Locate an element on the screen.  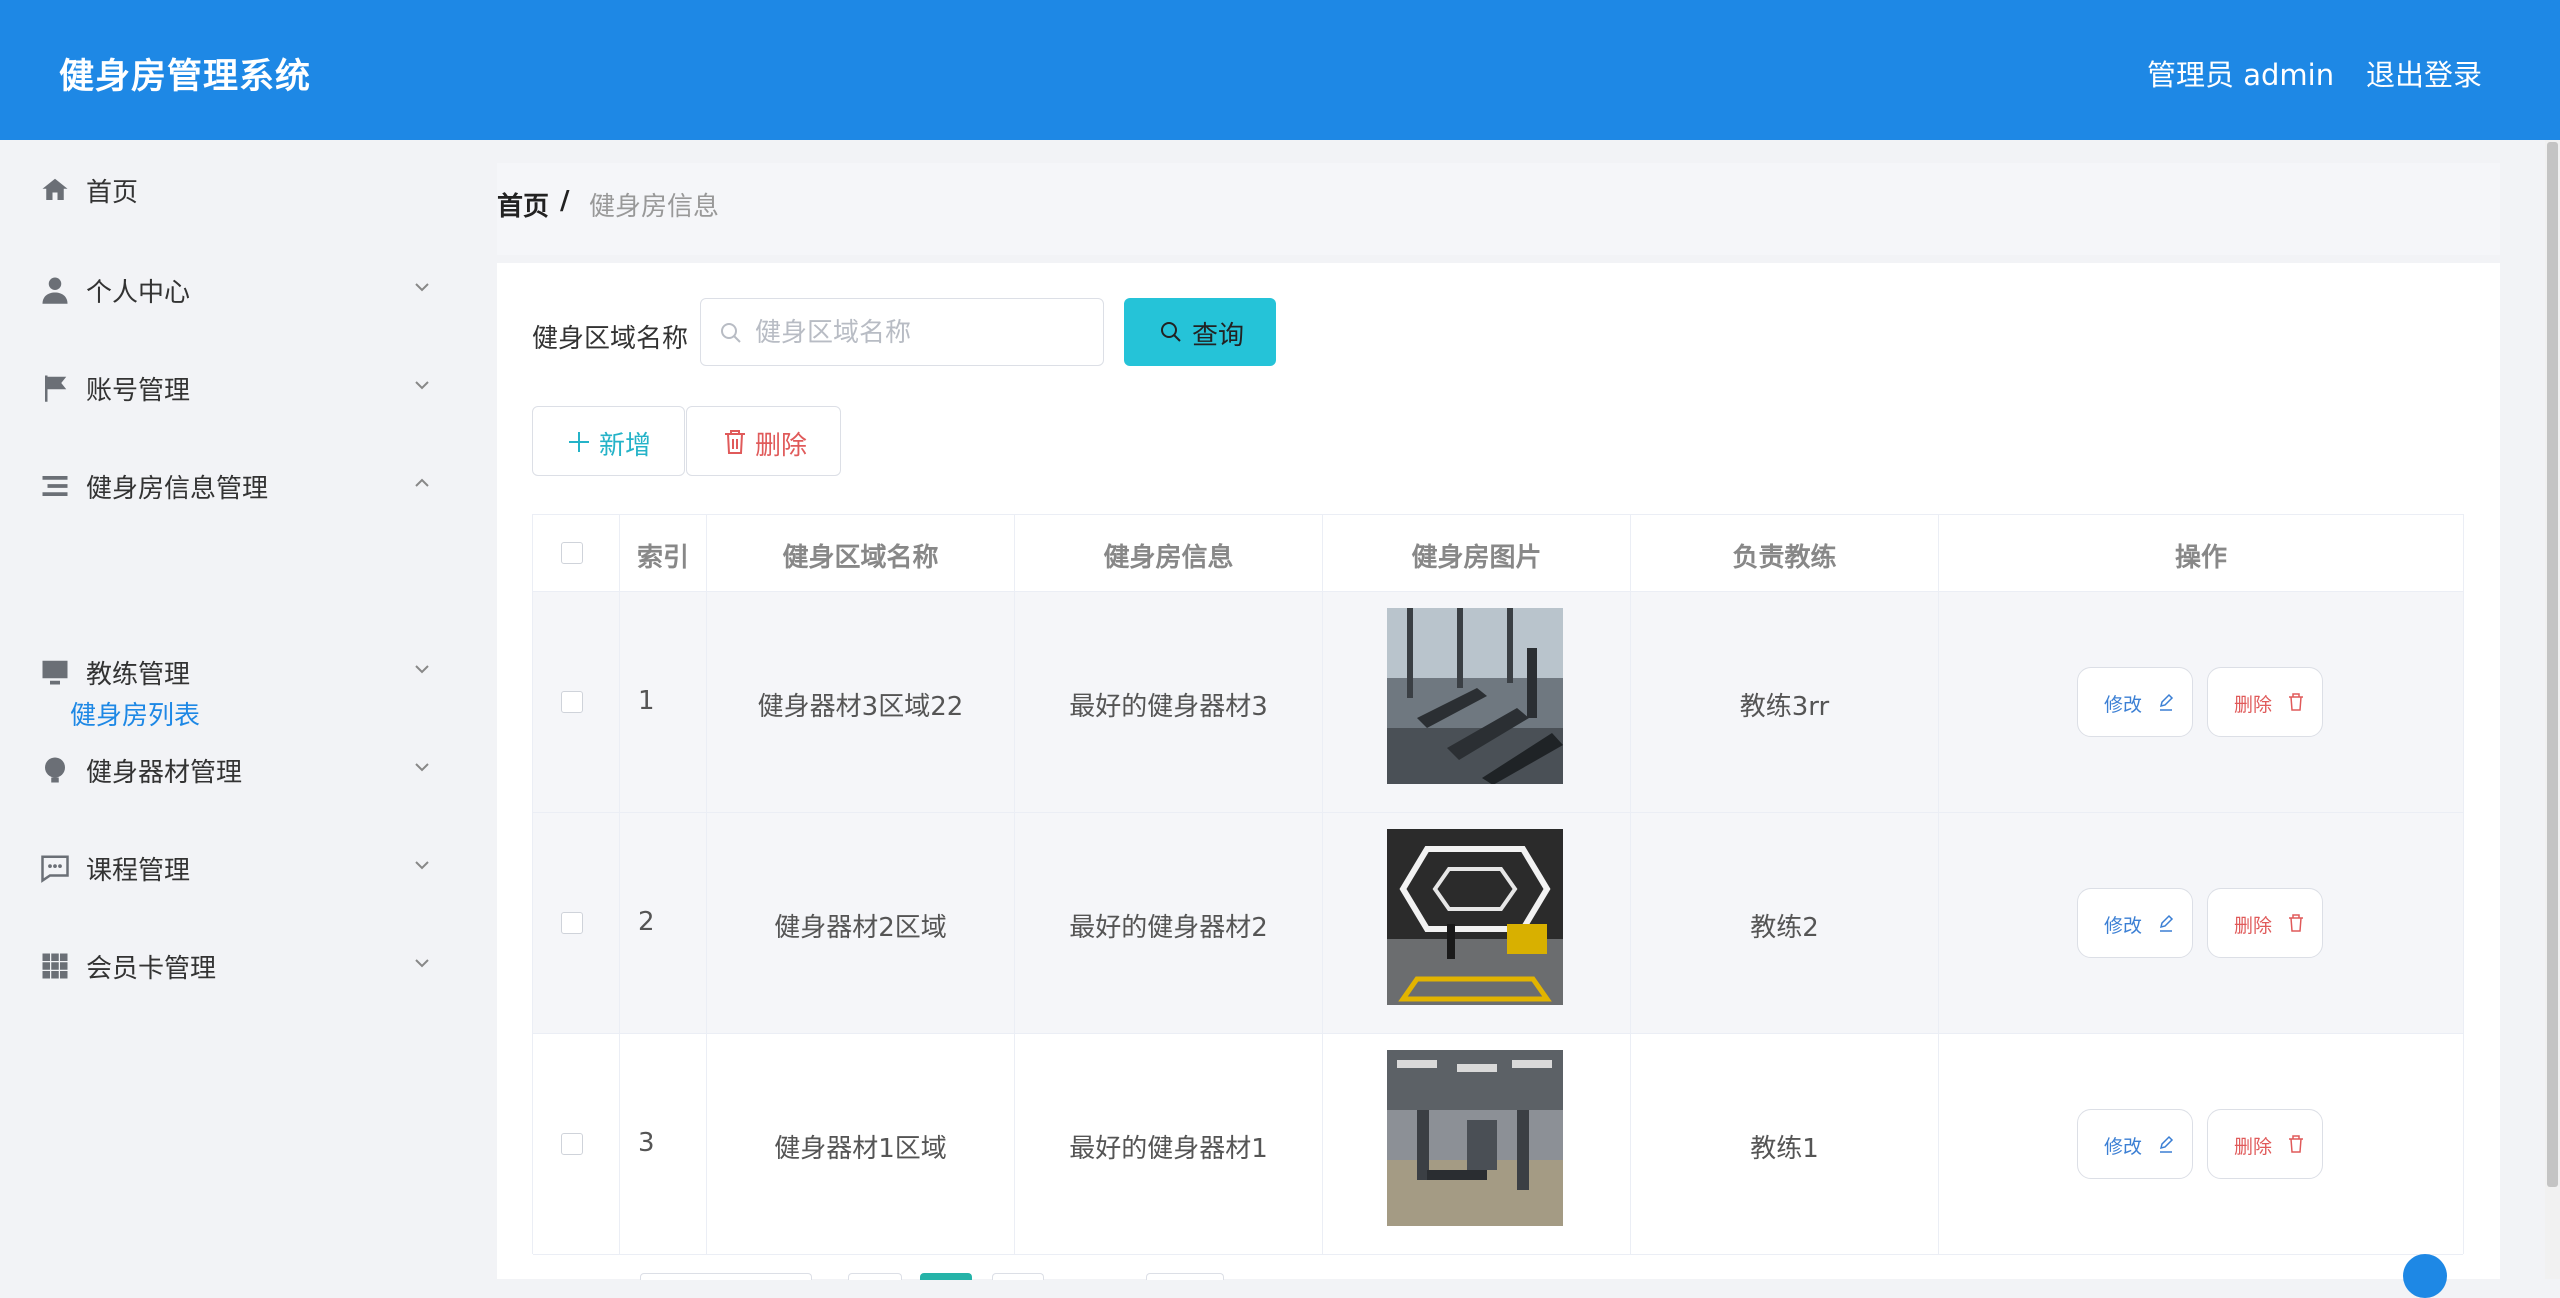
area-name-cell: 健身器材2区域 is located at coordinates (861, 923).